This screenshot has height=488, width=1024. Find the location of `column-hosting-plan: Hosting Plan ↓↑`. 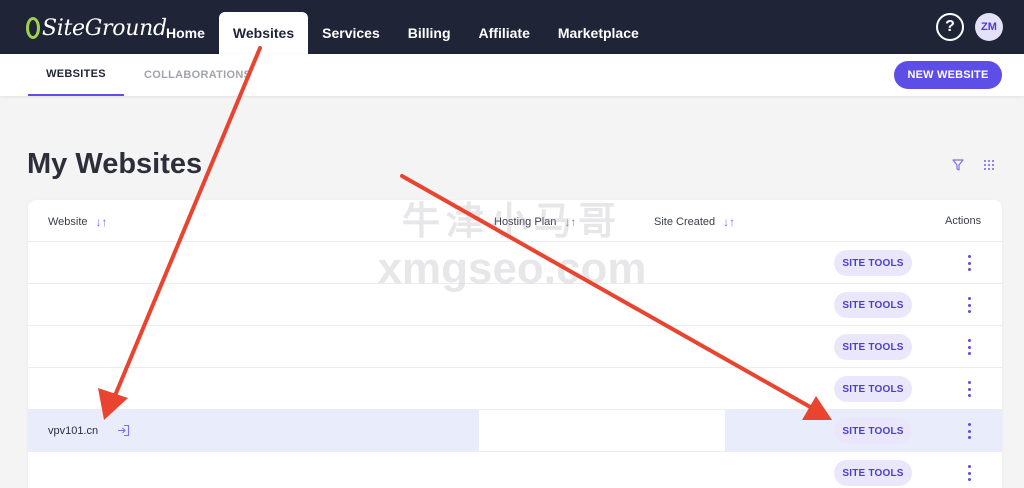

column-hosting-plan: Hosting Plan ↓↑ is located at coordinates (535, 222).